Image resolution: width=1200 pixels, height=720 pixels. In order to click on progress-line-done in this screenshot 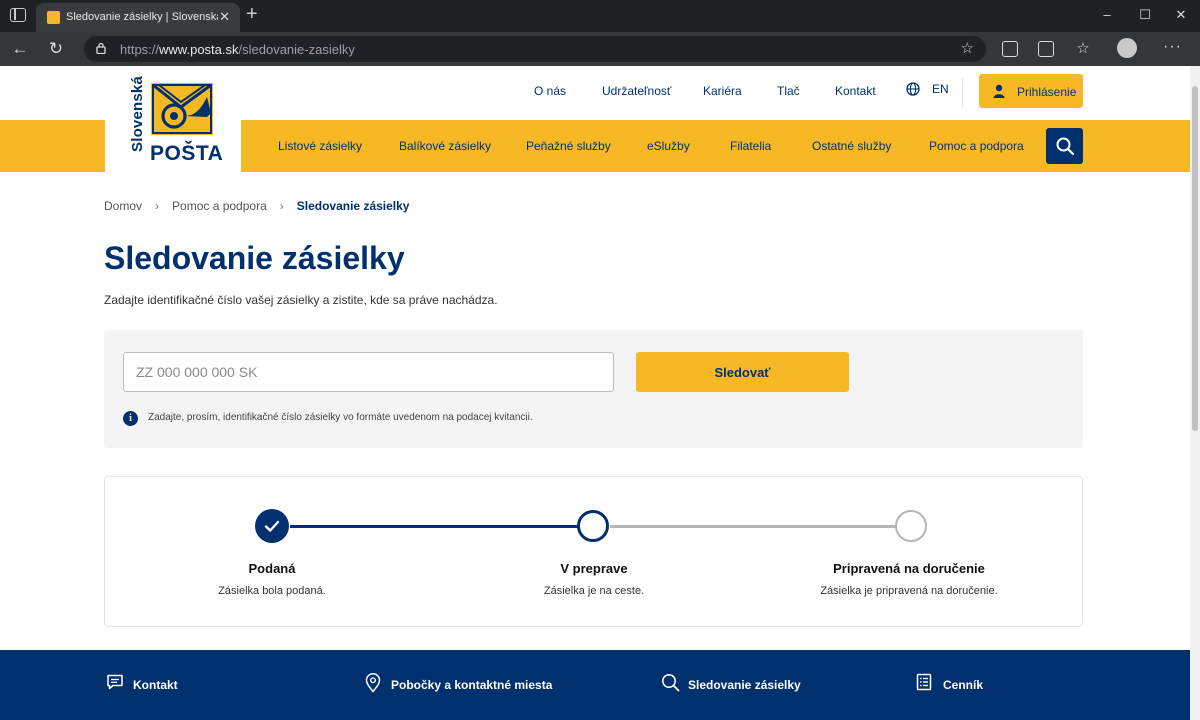, I will do `click(435, 526)`.